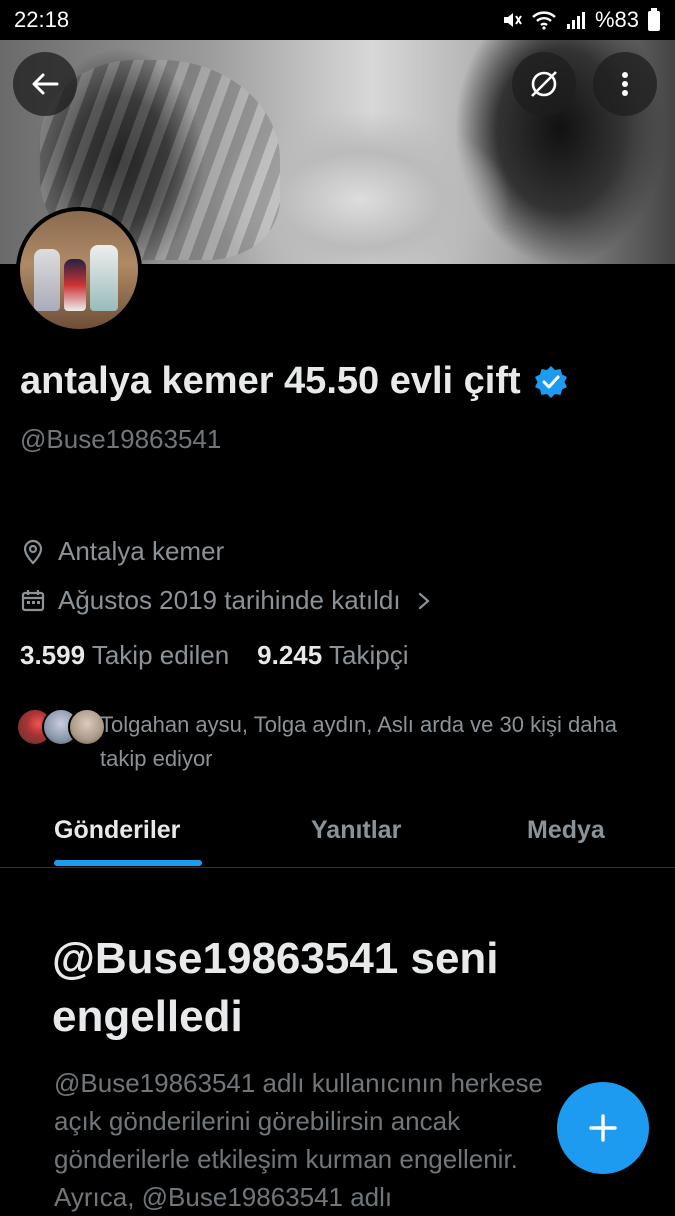 The width and height of the screenshot is (675, 1216). I want to click on more-vertical-icon, so click(625, 84).